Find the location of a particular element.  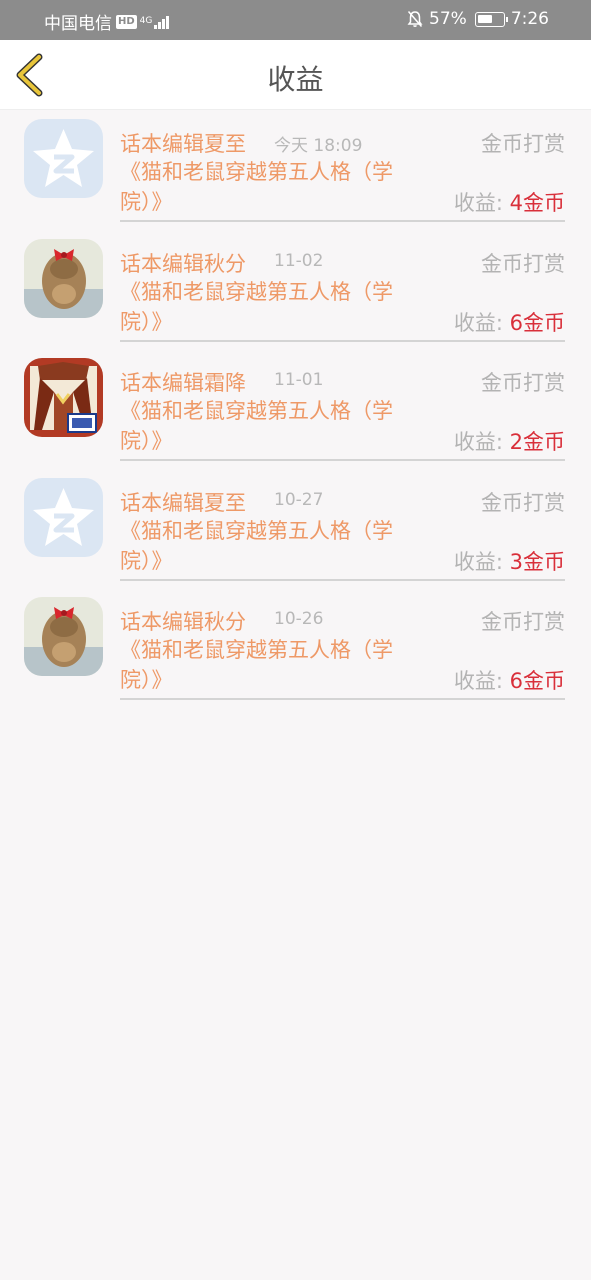

editor-name: 话本编辑霜降 is located at coordinates (183, 383).